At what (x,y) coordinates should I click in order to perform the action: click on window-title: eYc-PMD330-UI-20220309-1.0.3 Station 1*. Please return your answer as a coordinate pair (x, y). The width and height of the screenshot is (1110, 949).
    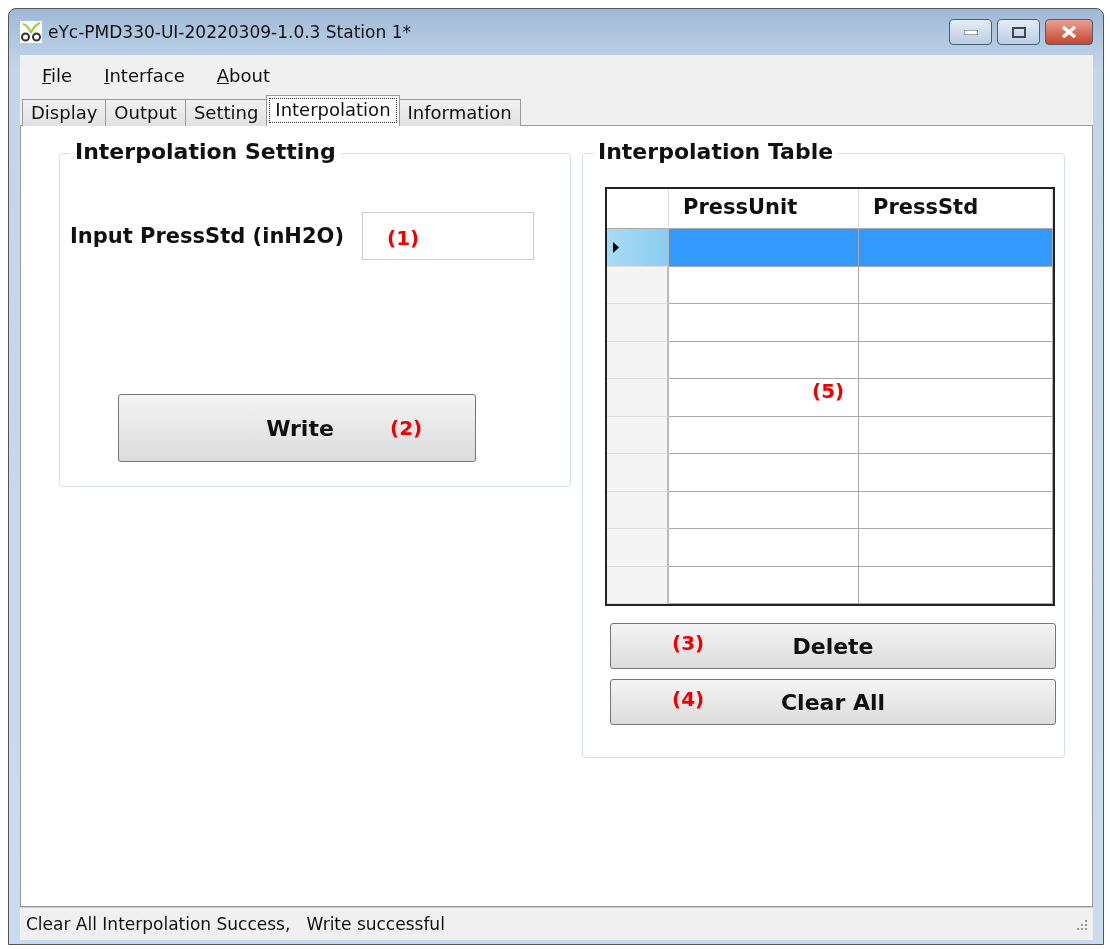
    Looking at the image, I should click on (229, 32).